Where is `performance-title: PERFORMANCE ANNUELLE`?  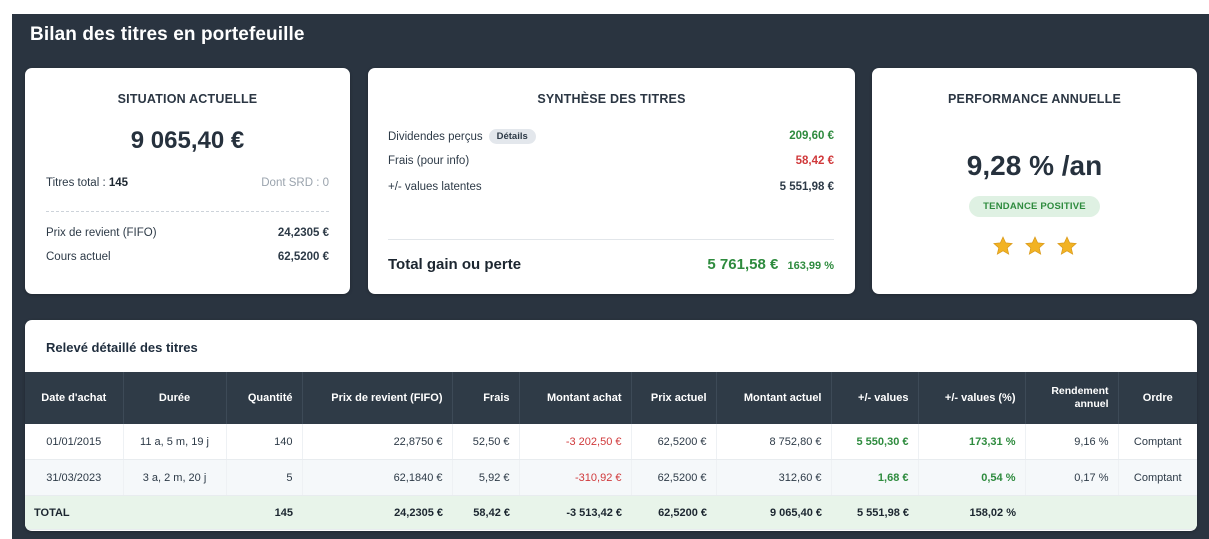
performance-title: PERFORMANCE ANNUELLE is located at coordinates (1034, 99).